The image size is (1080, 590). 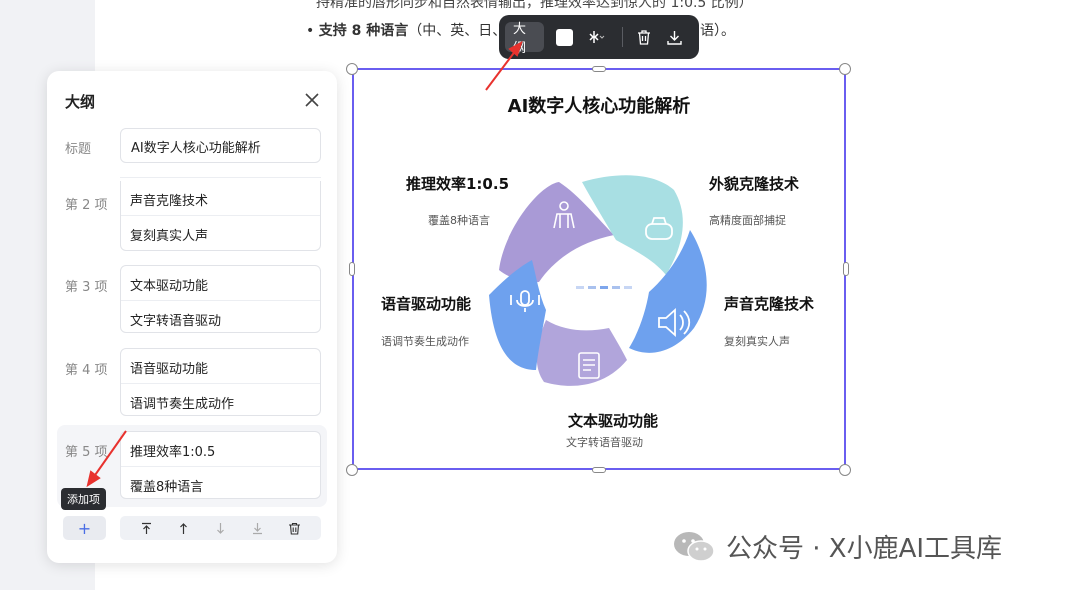 What do you see at coordinates (86, 452) in the screenshot?
I see `group-label-5: 第 5 项` at bounding box center [86, 452].